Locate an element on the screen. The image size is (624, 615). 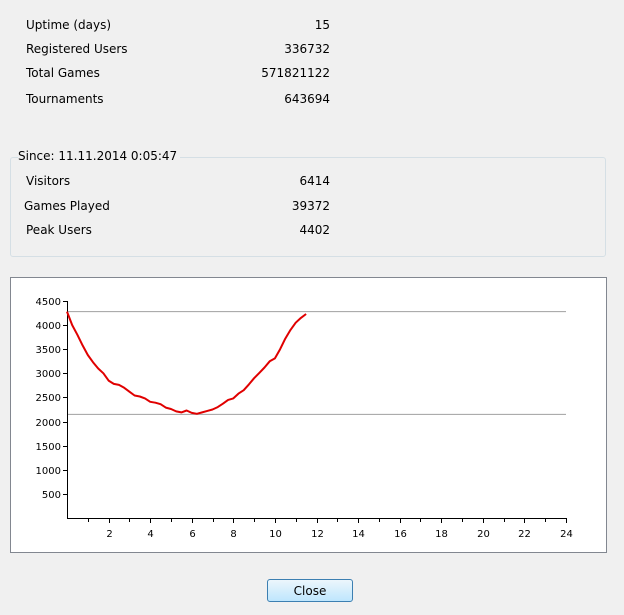
y-tick-label: 500 is located at coordinates (51, 495).